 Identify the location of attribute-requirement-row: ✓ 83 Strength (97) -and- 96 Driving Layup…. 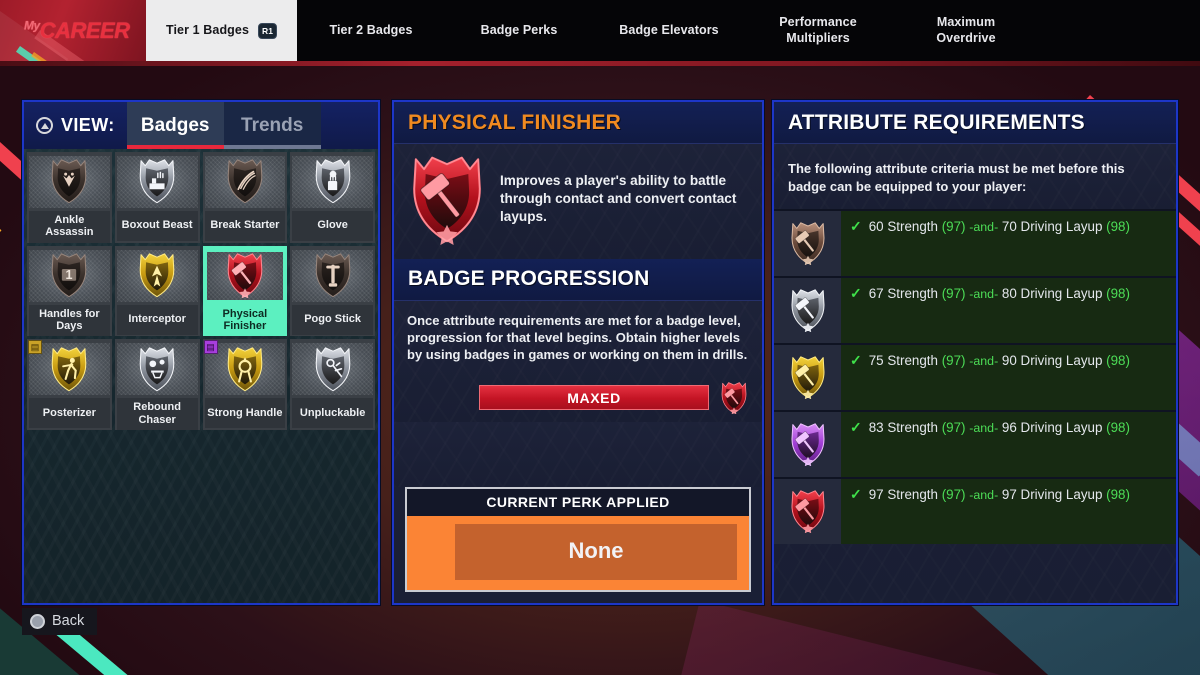
(975, 444).